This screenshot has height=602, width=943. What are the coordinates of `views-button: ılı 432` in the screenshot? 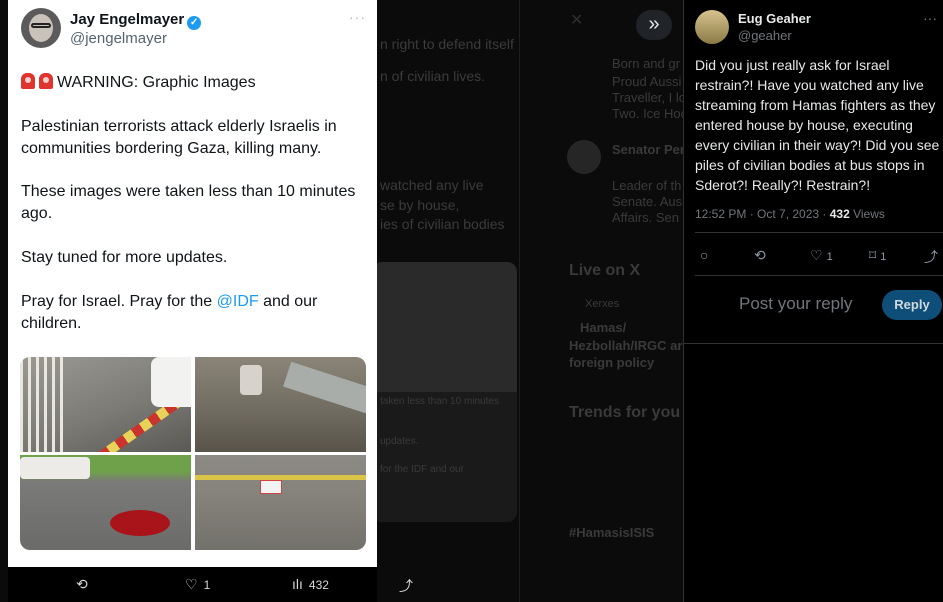 It's located at (310, 584).